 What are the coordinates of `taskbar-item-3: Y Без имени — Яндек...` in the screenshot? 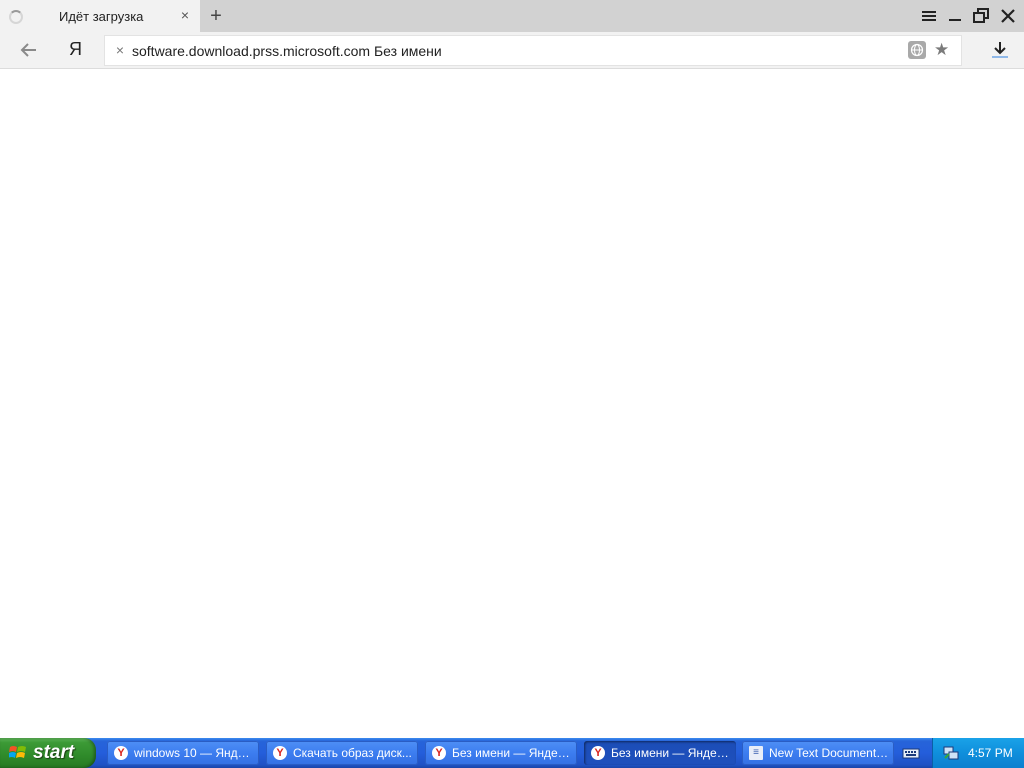 It's located at (501, 753).